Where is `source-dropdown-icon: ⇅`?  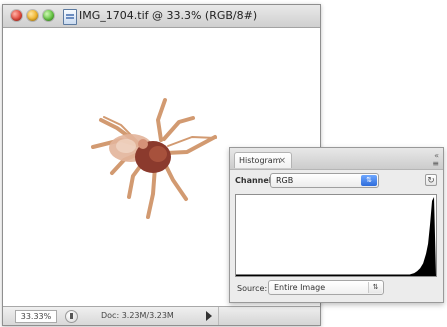
source-dropdown-icon: ⇅ is located at coordinates (375, 287).